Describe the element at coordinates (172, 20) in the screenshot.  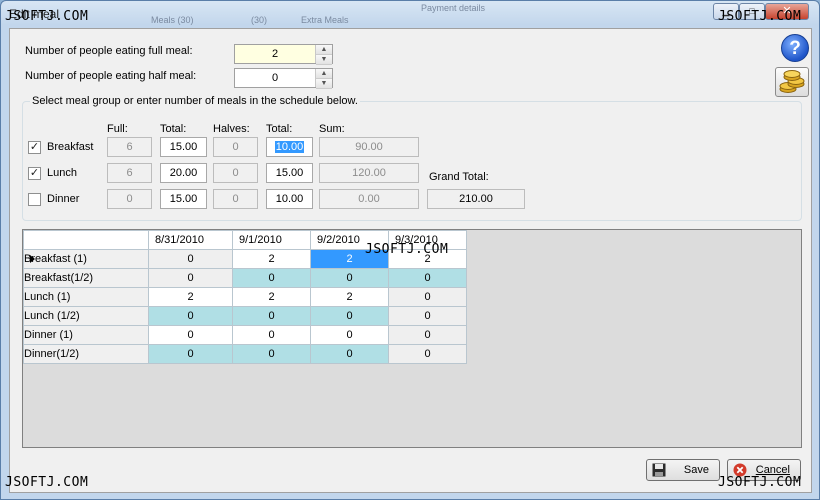
I see `background-tab-label: Meals (30)` at that location.